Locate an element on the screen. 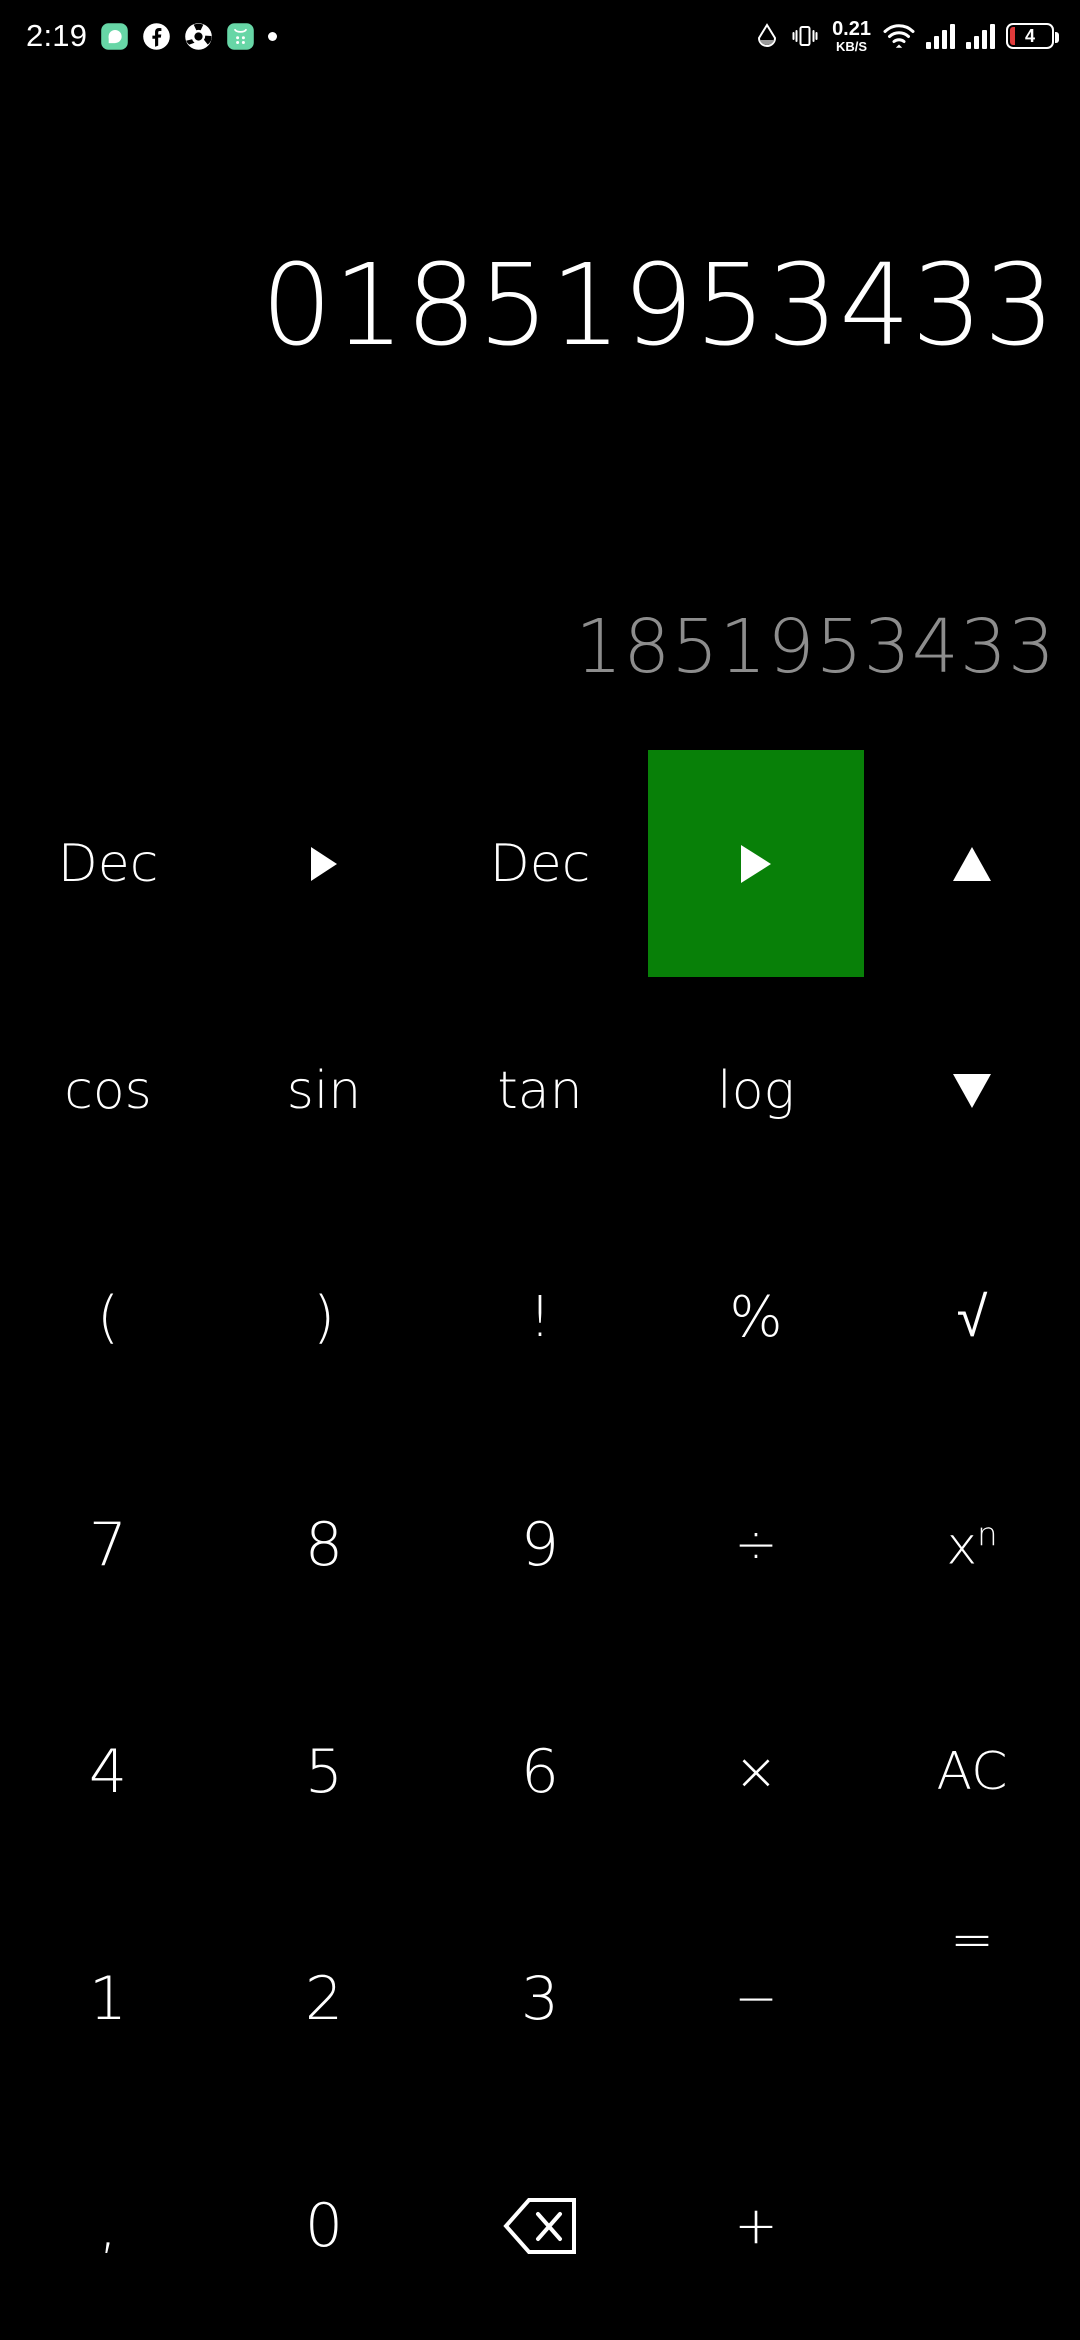 This screenshot has height=2340, width=1080. key-minus-label: − is located at coordinates (756, 1999).